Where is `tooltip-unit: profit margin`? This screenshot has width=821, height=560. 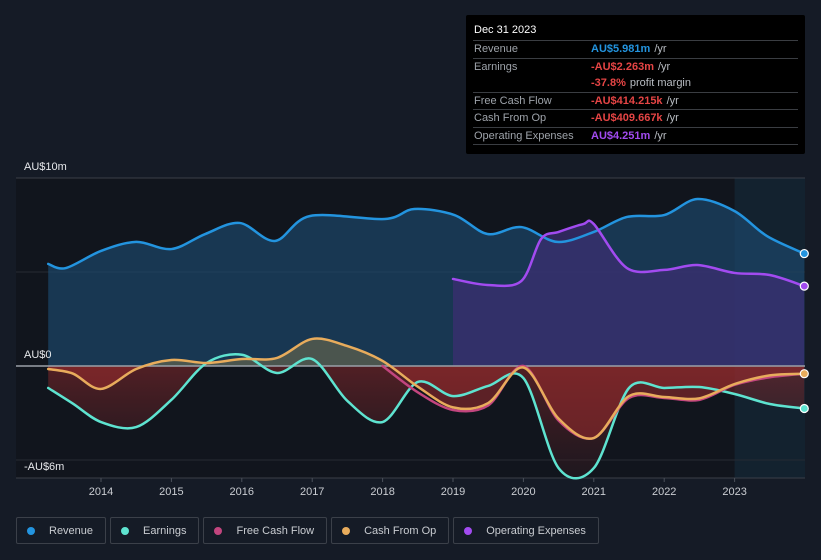
tooltip-unit: profit margin is located at coordinates (660, 83).